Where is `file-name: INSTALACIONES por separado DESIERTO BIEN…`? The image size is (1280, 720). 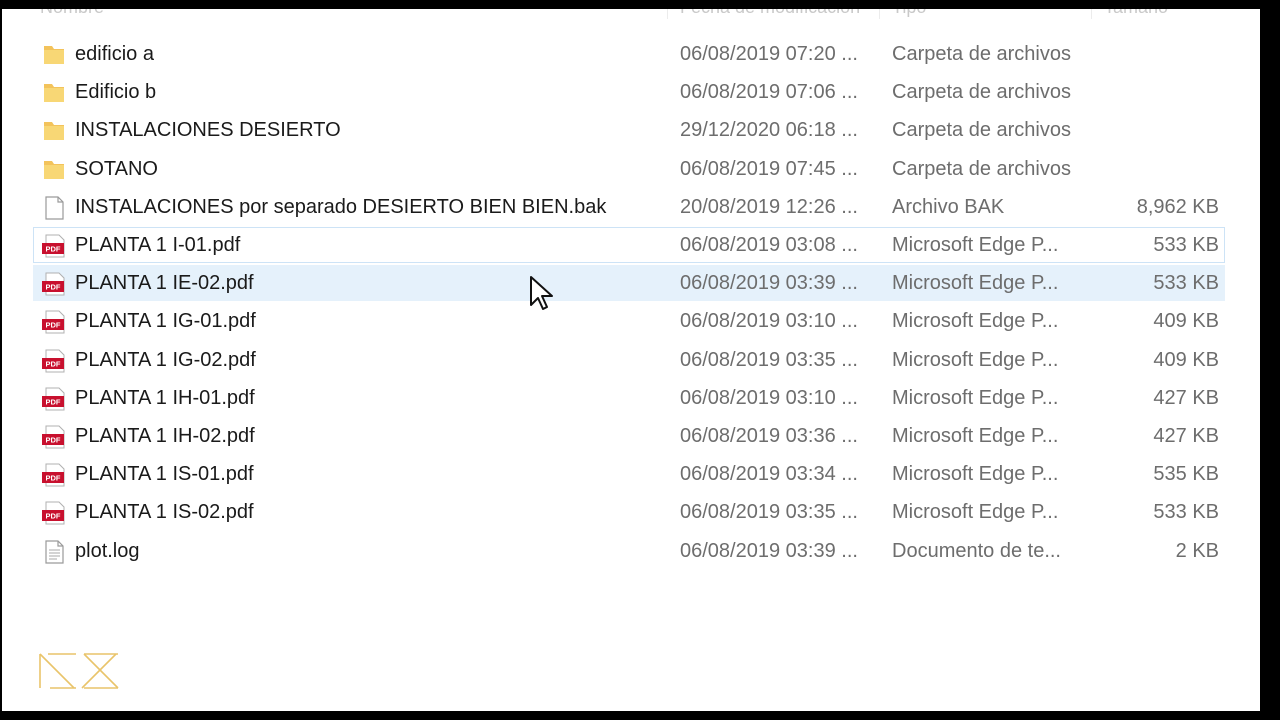
file-name: INSTALACIONES por separado DESIERTO BIEN… is located at coordinates (341, 206).